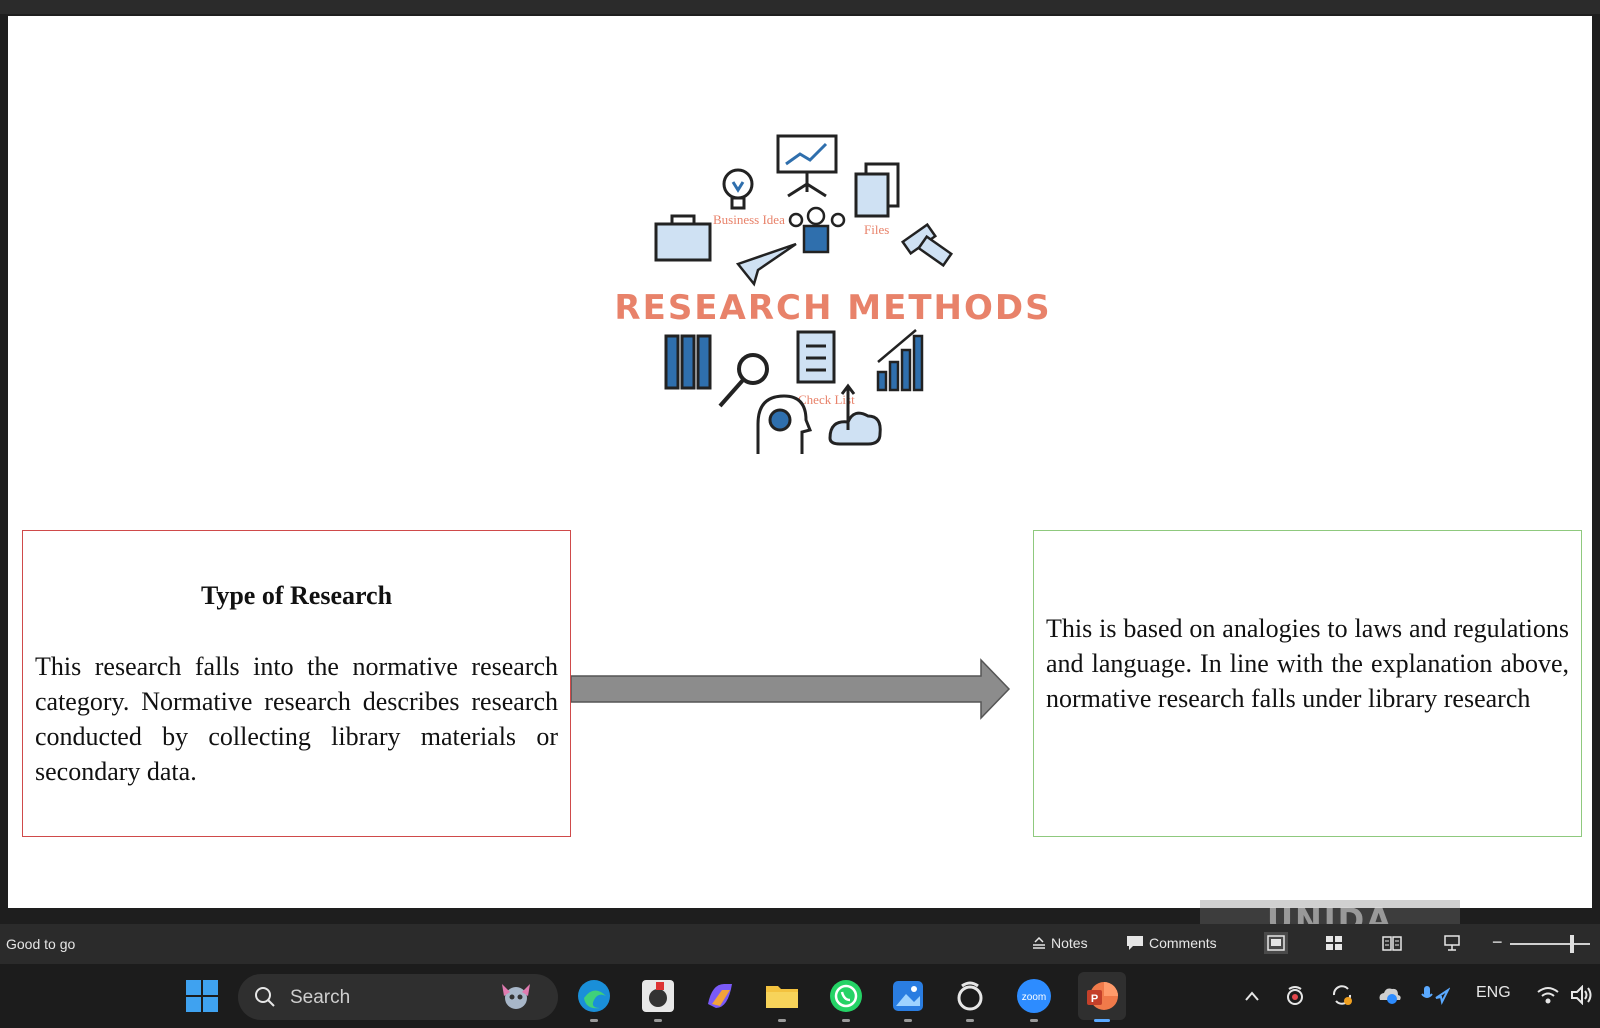 The image size is (1600, 1028). Describe the element at coordinates (800, 944) in the screenshot. I see `status-bar: Good to go Notes Comments −` at that location.